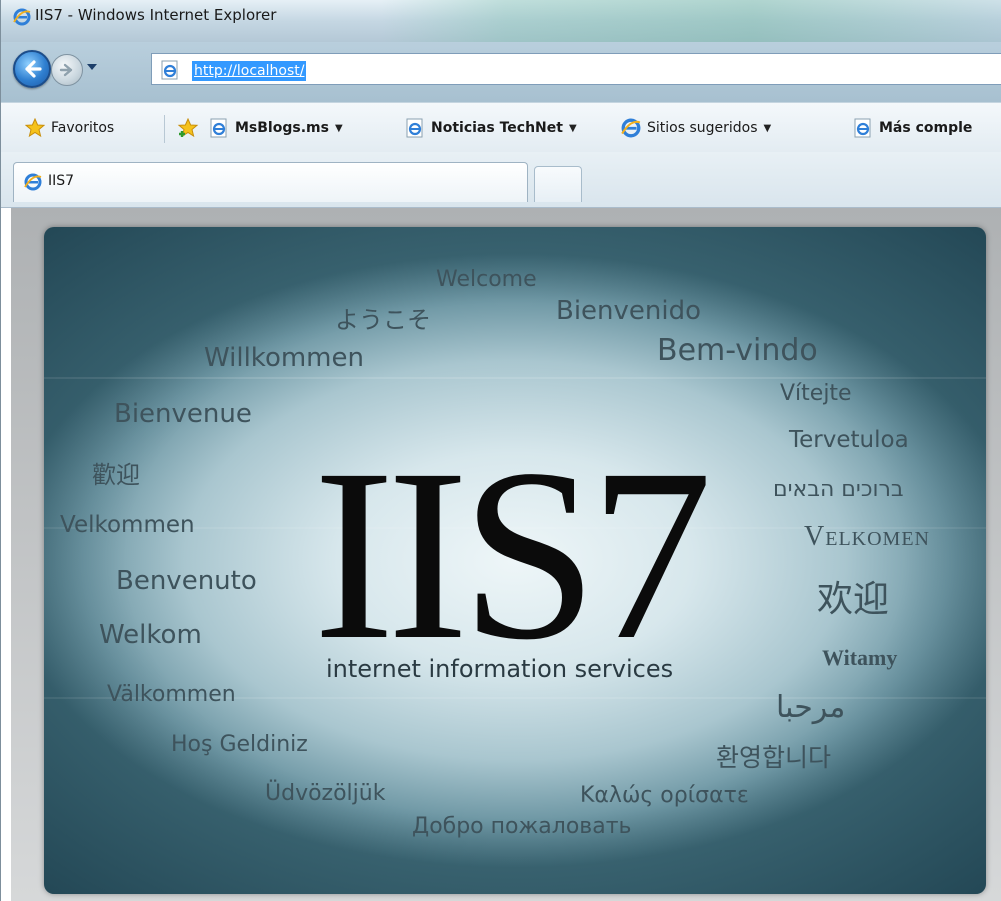 This screenshot has height=901, width=1001. Describe the element at coordinates (325, 793) in the screenshot. I see `welcome-word: Üdvözöljük` at that location.